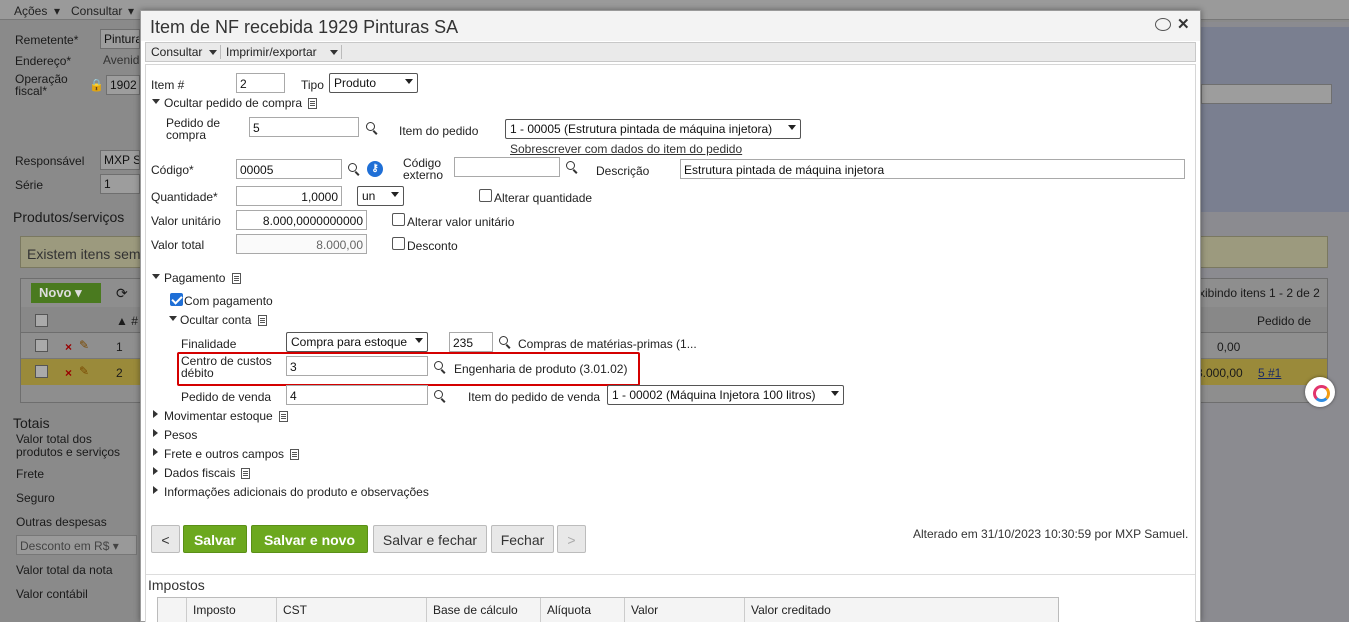 Image resolution: width=1349 pixels, height=622 pixels. Describe the element at coordinates (380, 196) in the screenshot. I see `unidade-select: un` at that location.